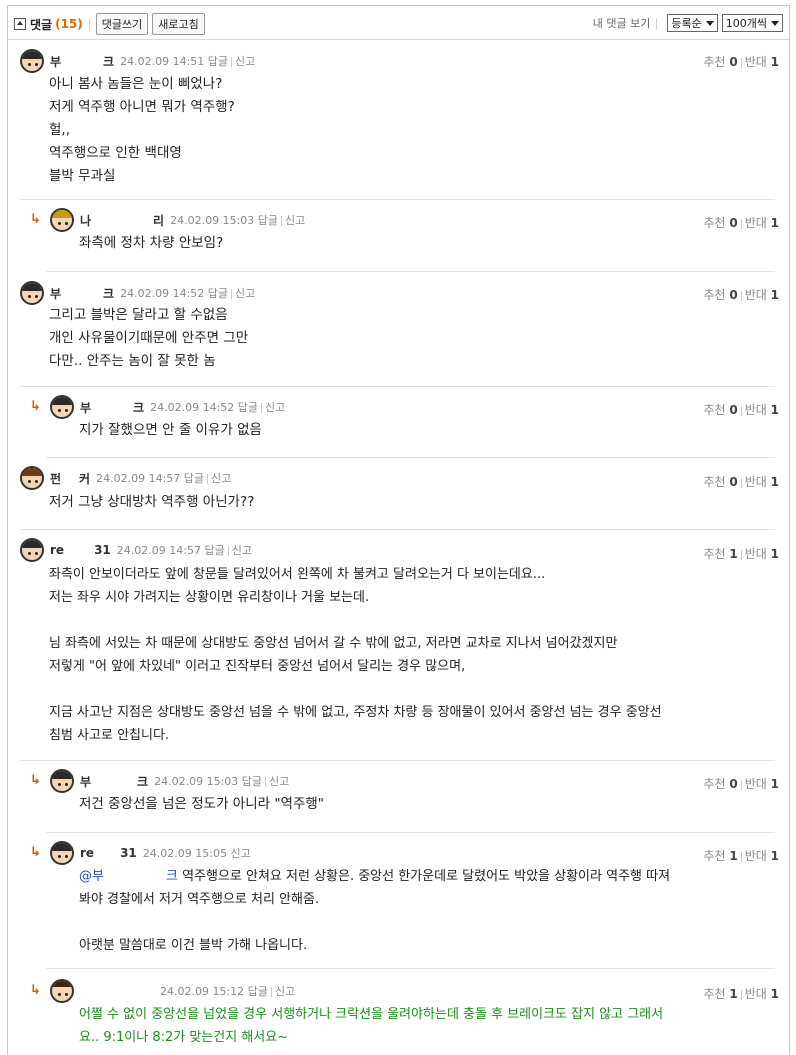 The width and height of the screenshot is (796, 1055). I want to click on comments-title: 댓글, so click(41, 24).